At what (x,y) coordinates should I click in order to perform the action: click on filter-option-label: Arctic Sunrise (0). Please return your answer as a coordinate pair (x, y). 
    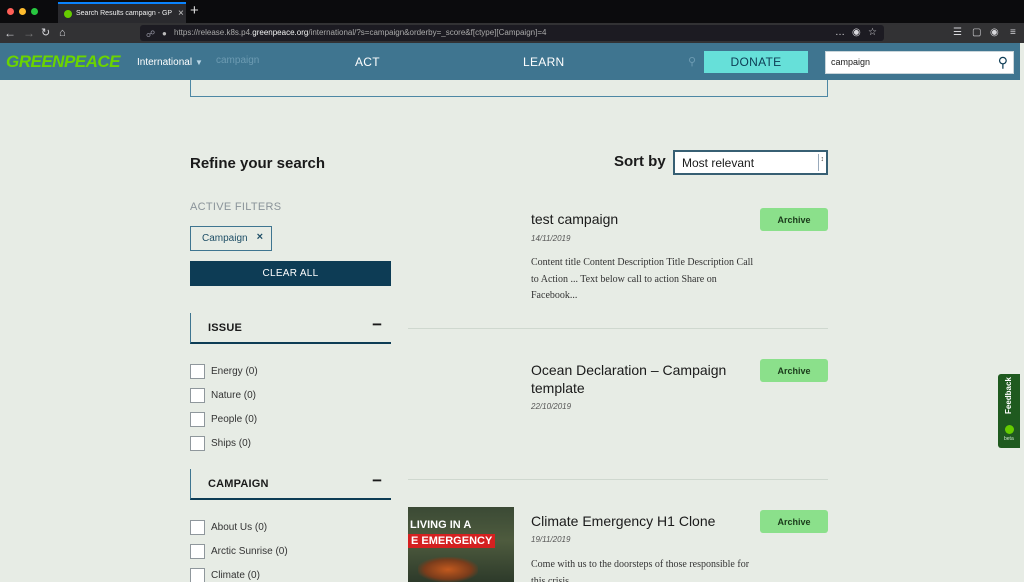
    Looking at the image, I should click on (249, 551).